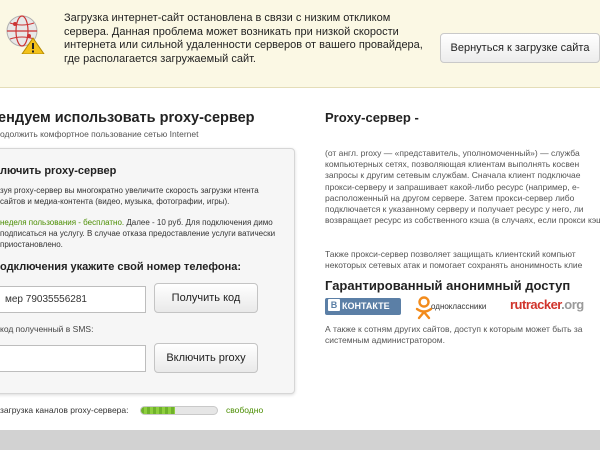 Image resolution: width=600 pixels, height=450 pixels. What do you see at coordinates (572, 304) in the screenshot?
I see `rutracker-logo-domain: .org` at bounding box center [572, 304].